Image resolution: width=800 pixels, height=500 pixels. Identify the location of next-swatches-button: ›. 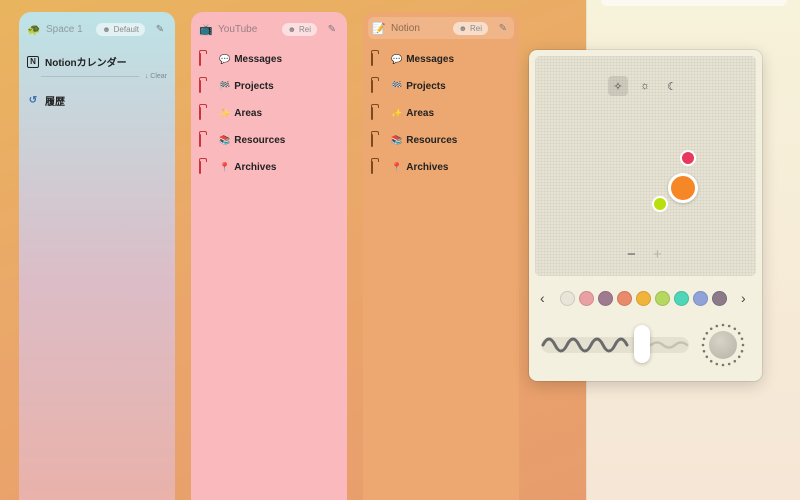
(743, 298).